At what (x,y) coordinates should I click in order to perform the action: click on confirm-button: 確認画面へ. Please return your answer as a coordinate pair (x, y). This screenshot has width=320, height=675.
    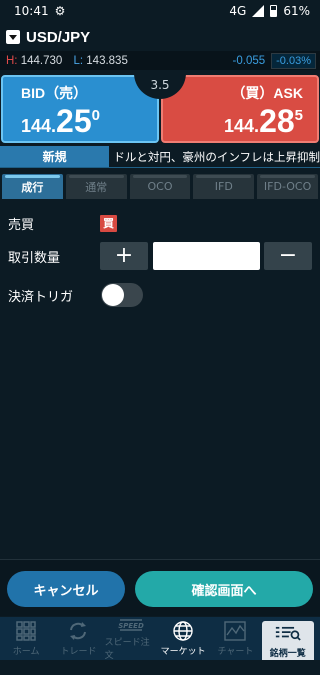
    Looking at the image, I should click on (224, 589).